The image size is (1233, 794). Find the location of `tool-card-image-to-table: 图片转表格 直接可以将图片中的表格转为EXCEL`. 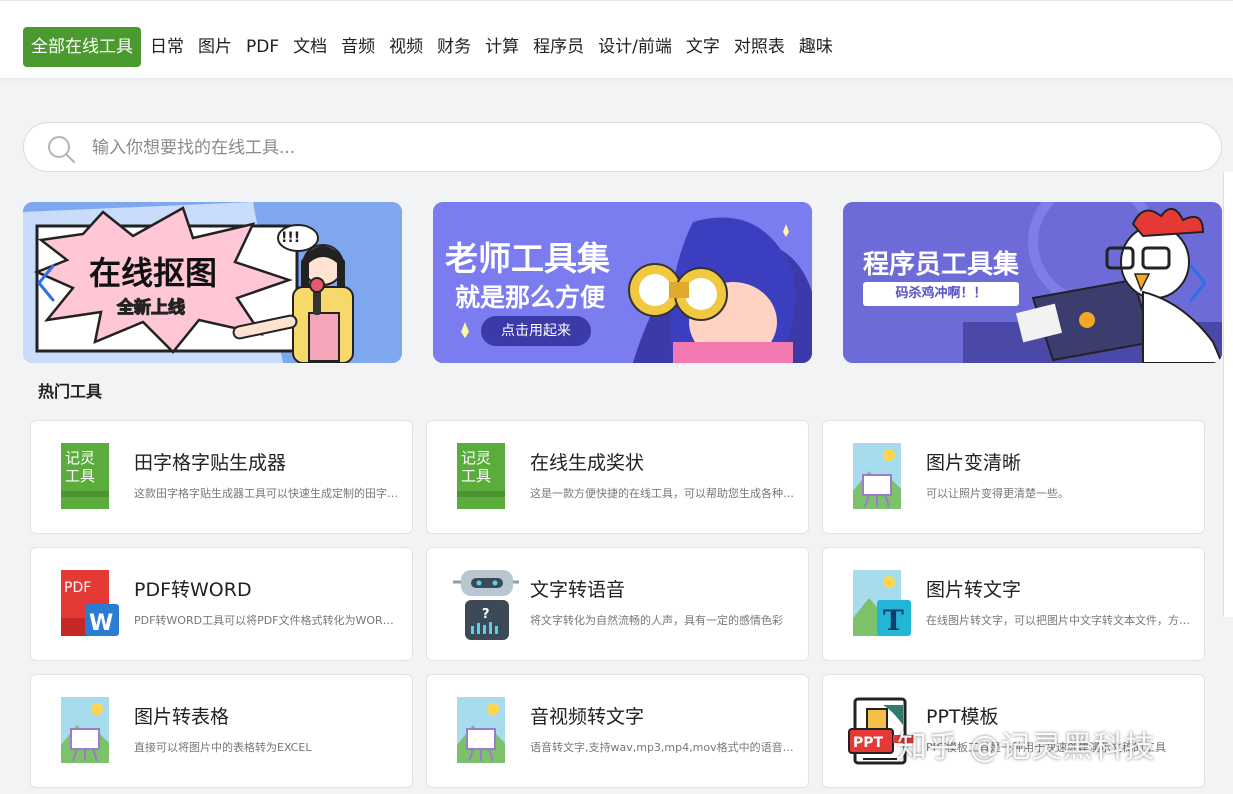

tool-card-image-to-table: 图片转表格 直接可以将图片中的表格转为EXCEL is located at coordinates (221, 731).